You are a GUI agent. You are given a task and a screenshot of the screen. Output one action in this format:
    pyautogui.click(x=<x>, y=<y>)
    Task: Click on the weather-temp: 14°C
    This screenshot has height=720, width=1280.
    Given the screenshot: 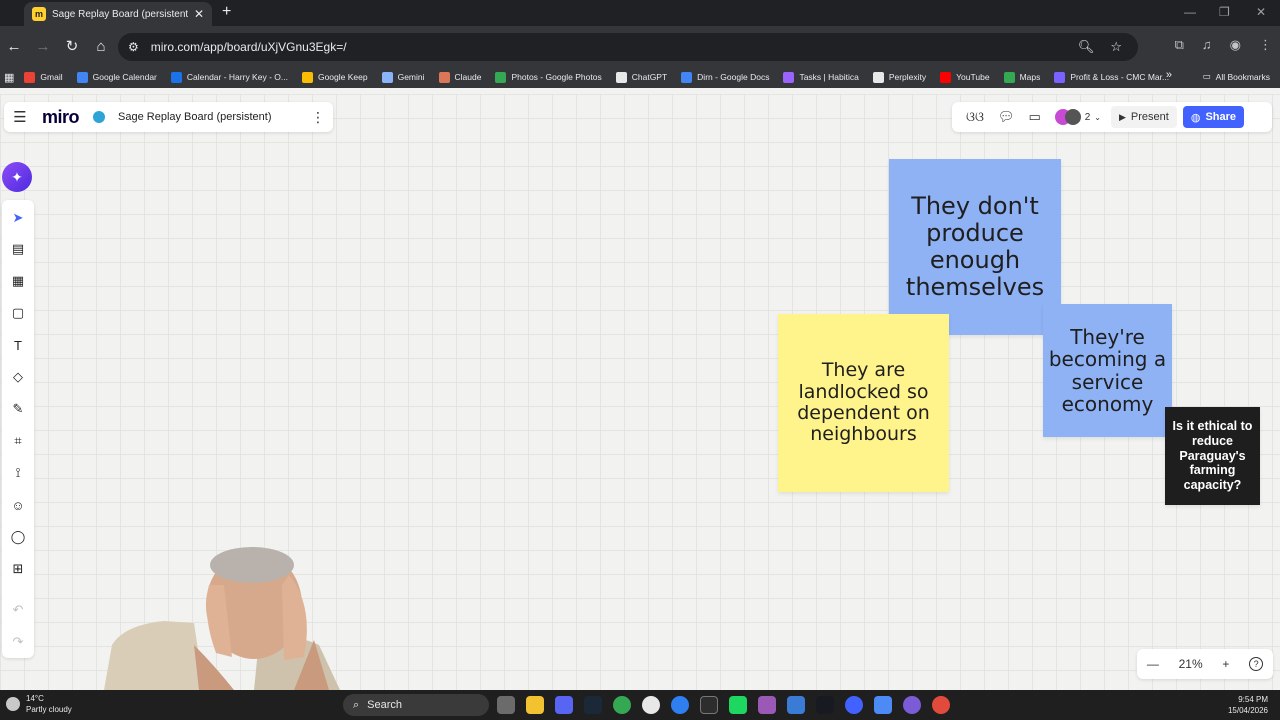 What is the action you would take?
    pyautogui.click(x=35, y=698)
    